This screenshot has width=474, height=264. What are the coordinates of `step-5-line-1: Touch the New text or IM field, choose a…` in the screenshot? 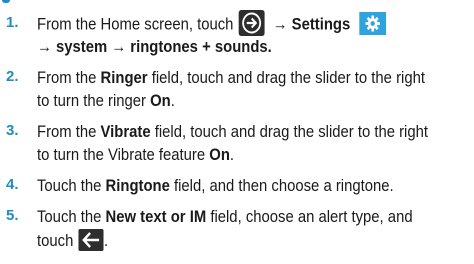 It's located at (225, 217).